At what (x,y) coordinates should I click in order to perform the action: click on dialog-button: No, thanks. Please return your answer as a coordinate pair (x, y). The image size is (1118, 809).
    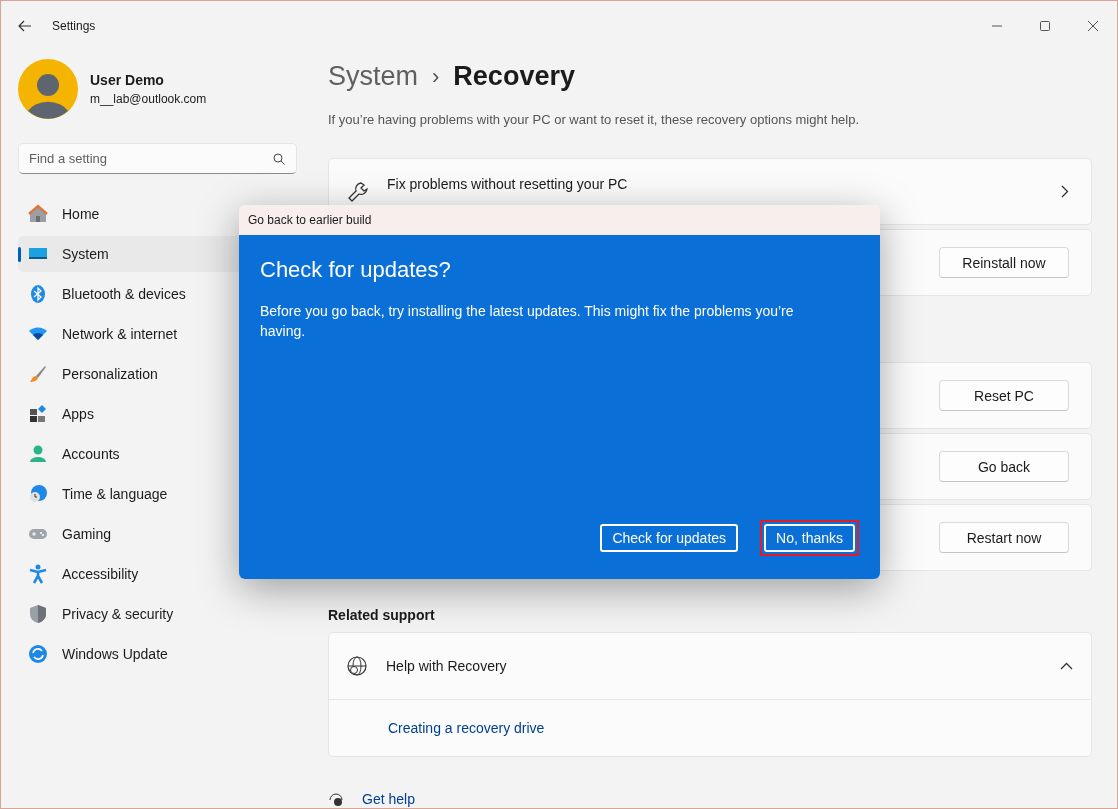
    Looking at the image, I should click on (809, 538).